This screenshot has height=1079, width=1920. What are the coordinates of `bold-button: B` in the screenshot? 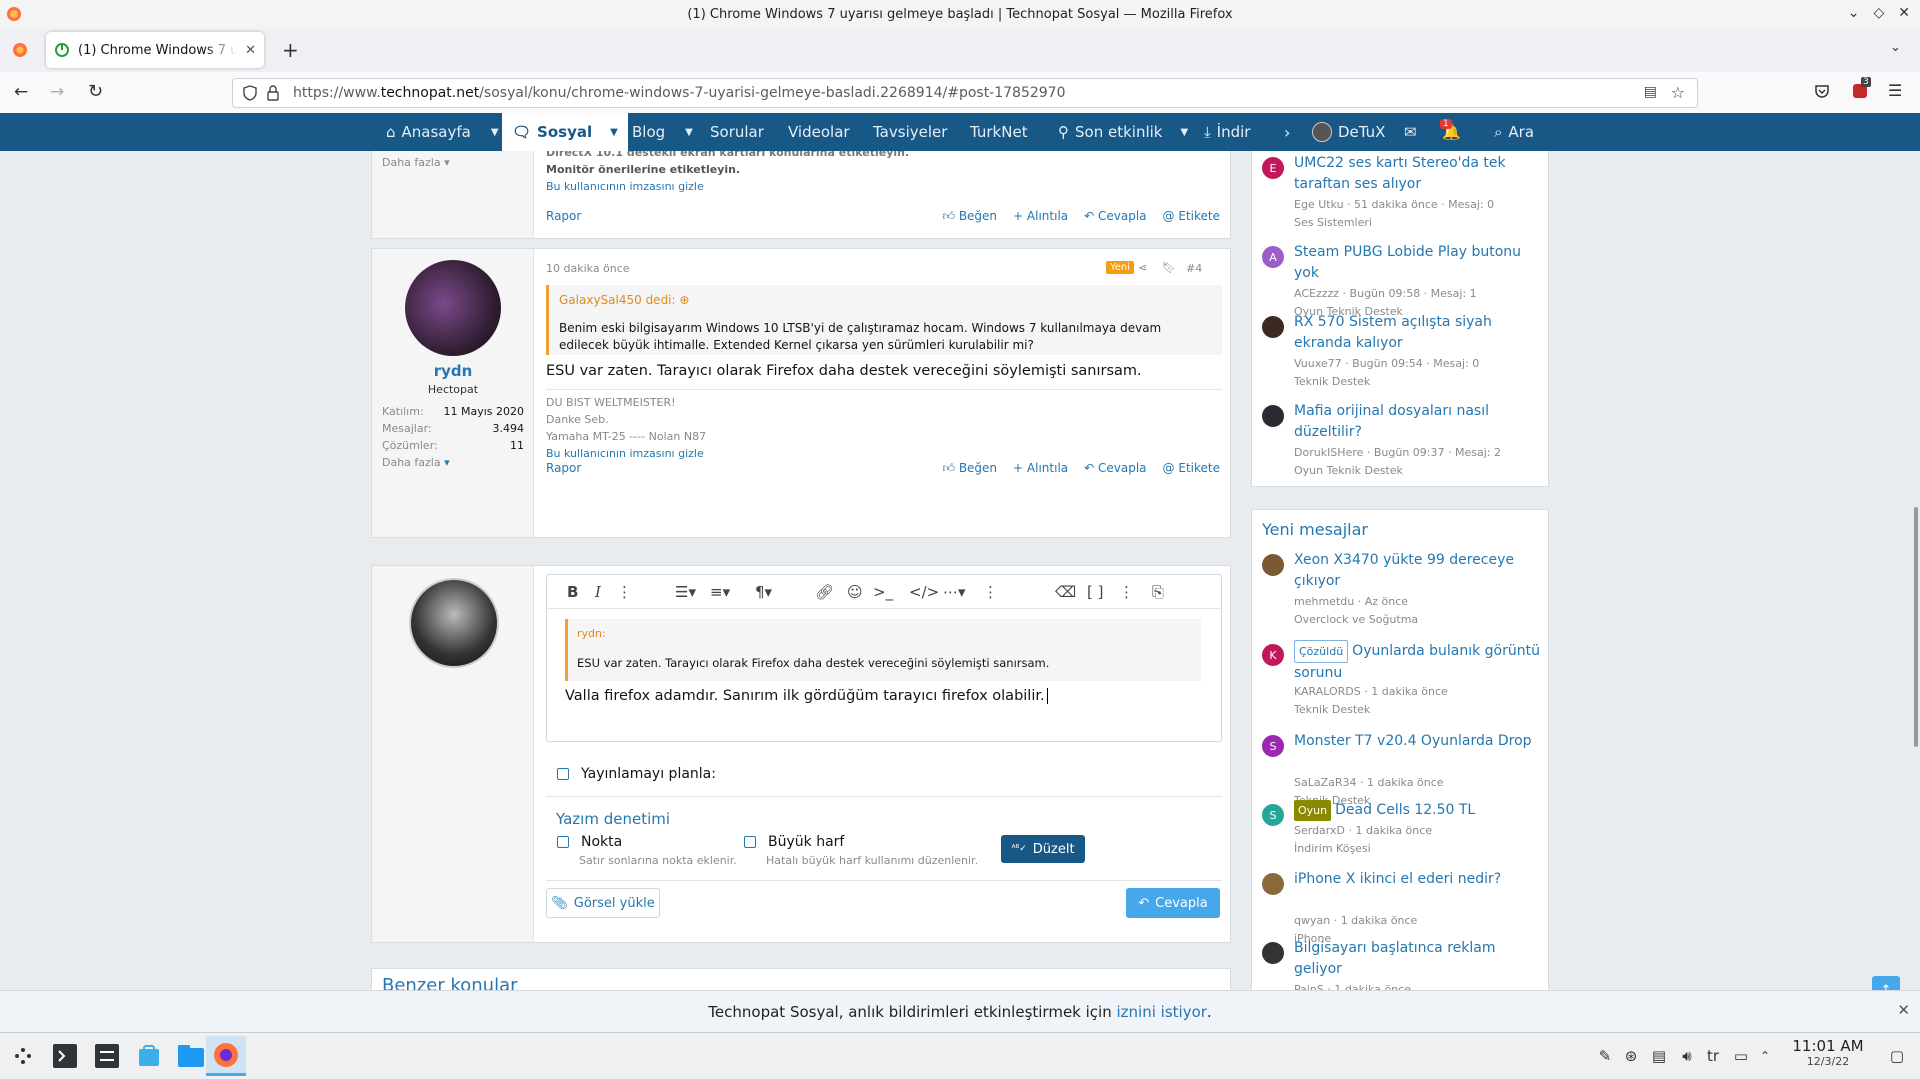 It's located at (572, 592).